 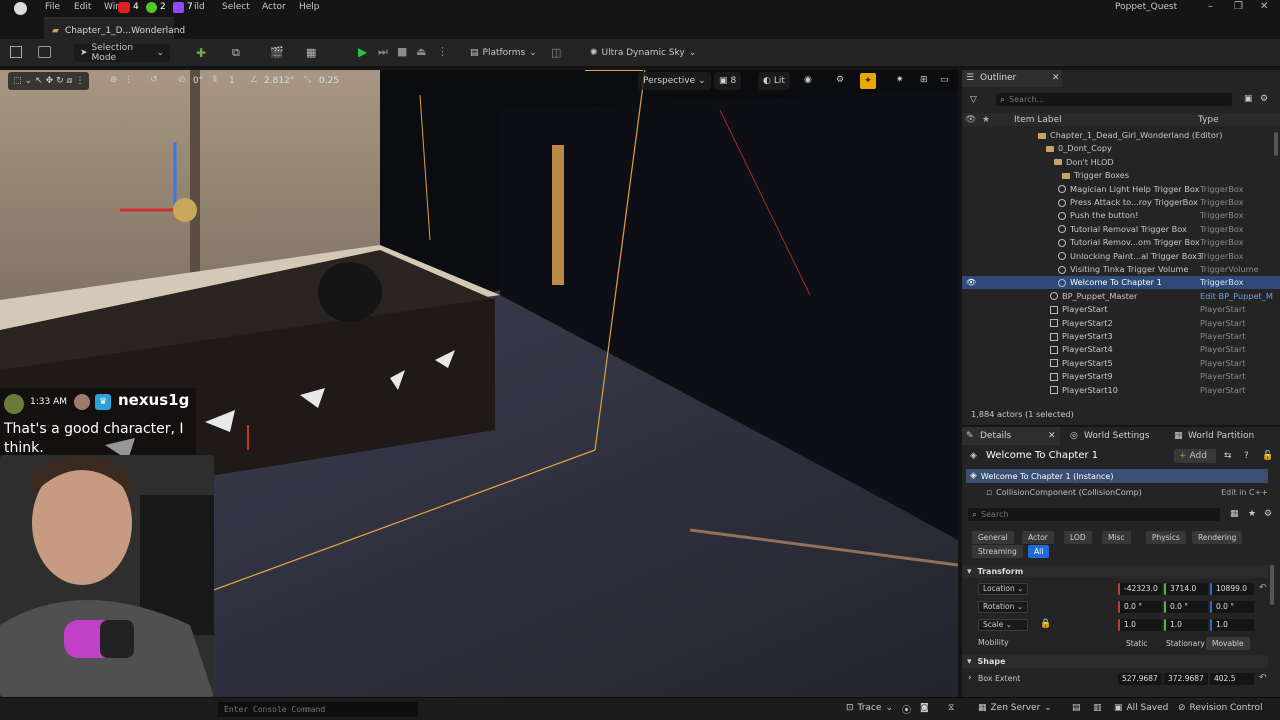 I want to click on category-actor: Actor, so click(x=1038, y=537).